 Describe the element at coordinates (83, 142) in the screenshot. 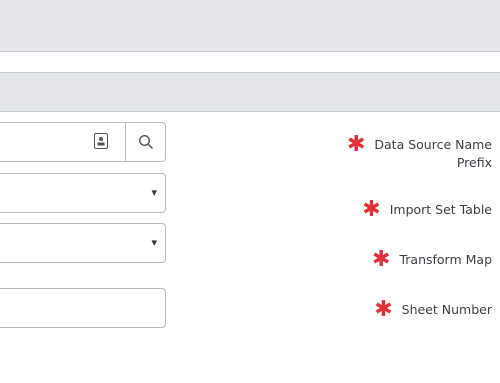

I see `data-source-name-field` at that location.